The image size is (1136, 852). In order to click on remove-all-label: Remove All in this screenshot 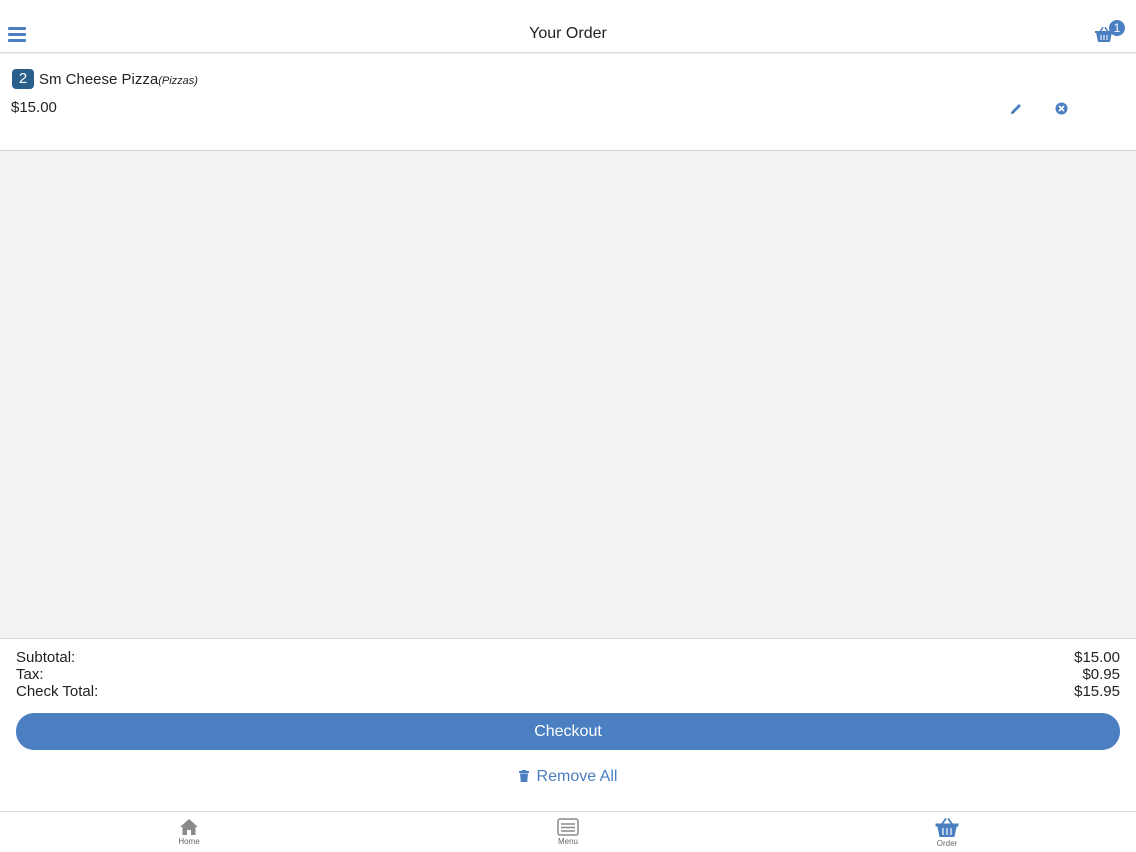, I will do `click(577, 776)`.